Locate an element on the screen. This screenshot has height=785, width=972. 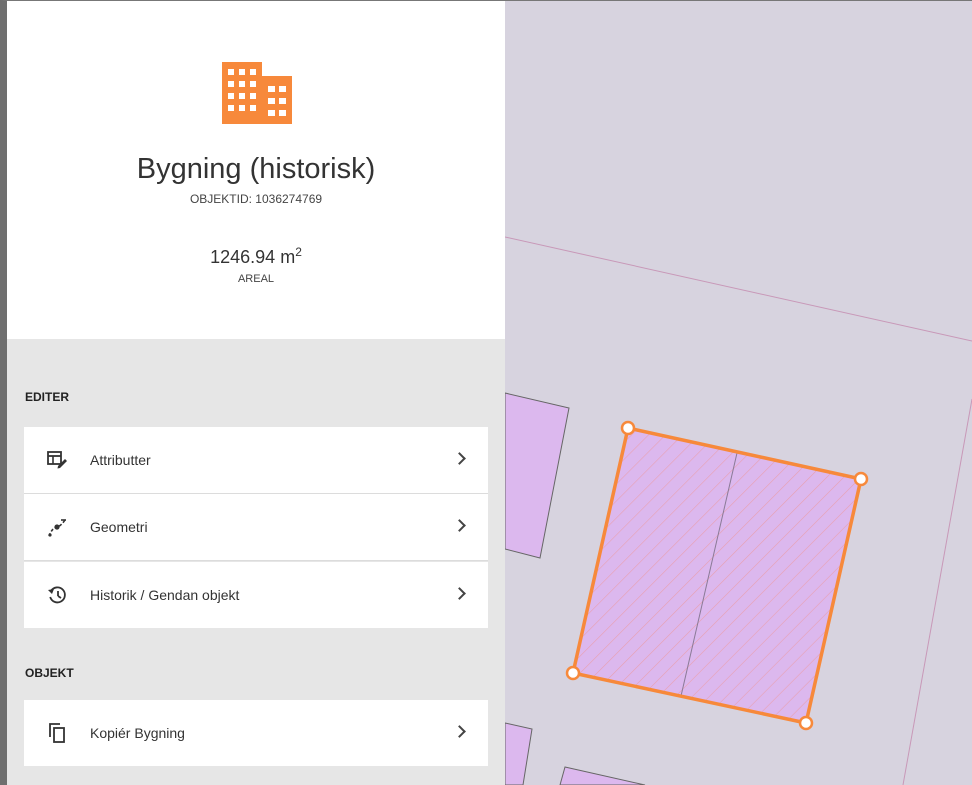
attributes-edit-icon is located at coordinates (57, 460).